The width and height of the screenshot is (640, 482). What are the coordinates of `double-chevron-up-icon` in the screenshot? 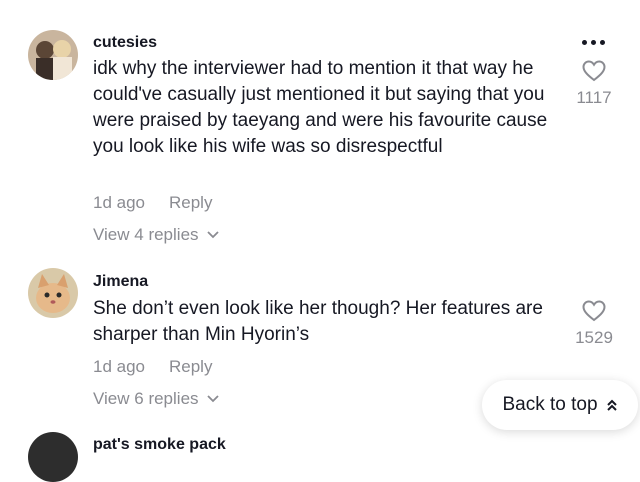 It's located at (611, 405).